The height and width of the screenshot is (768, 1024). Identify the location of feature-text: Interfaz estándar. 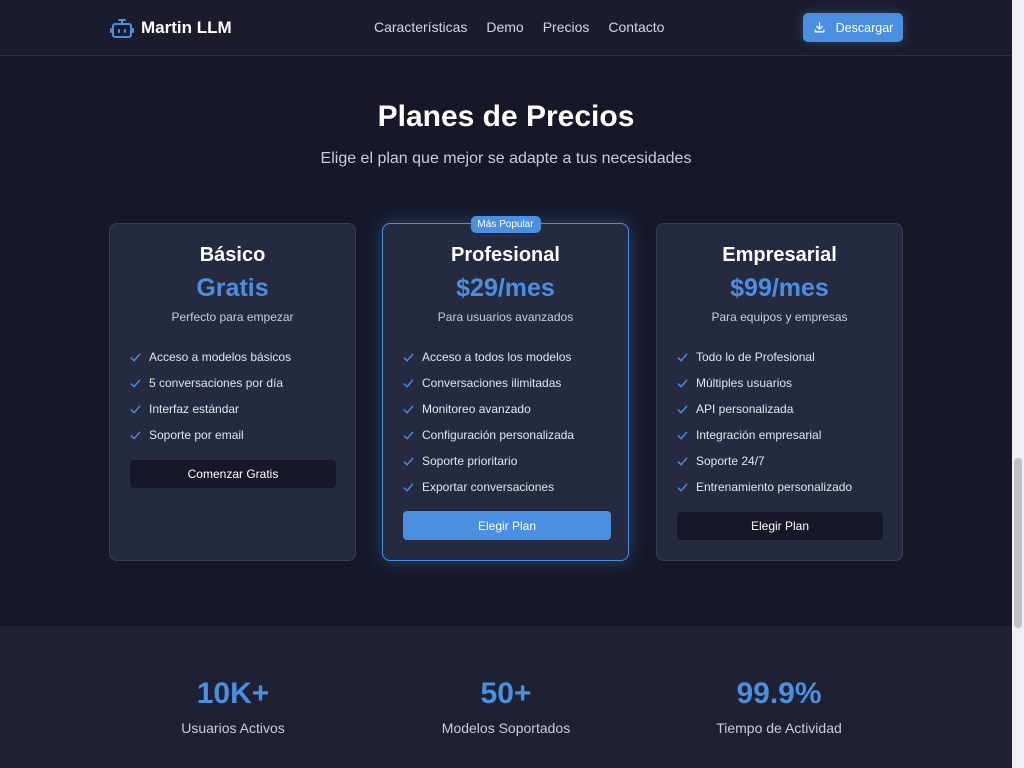
(194, 409).